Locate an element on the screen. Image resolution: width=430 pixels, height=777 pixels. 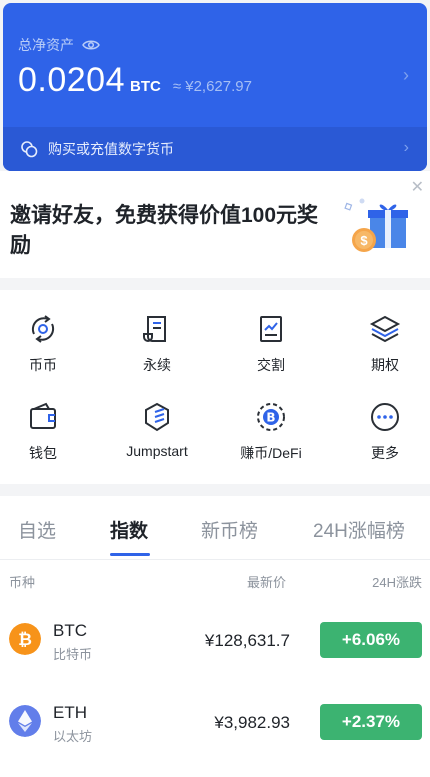
wallet-icon is located at coordinates (43, 415).